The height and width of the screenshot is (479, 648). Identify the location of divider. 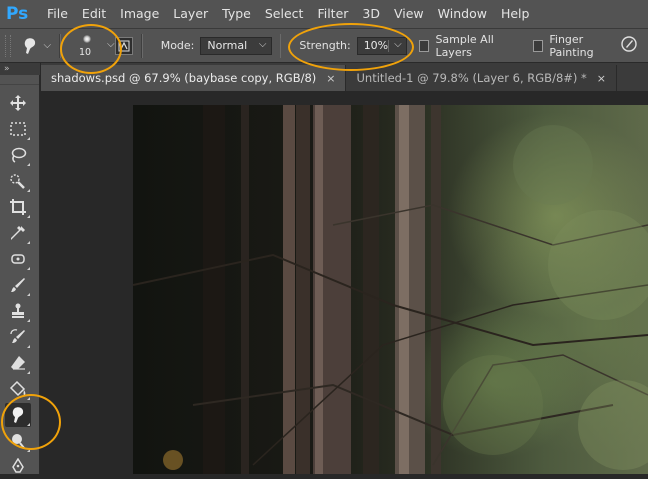
(388, 45).